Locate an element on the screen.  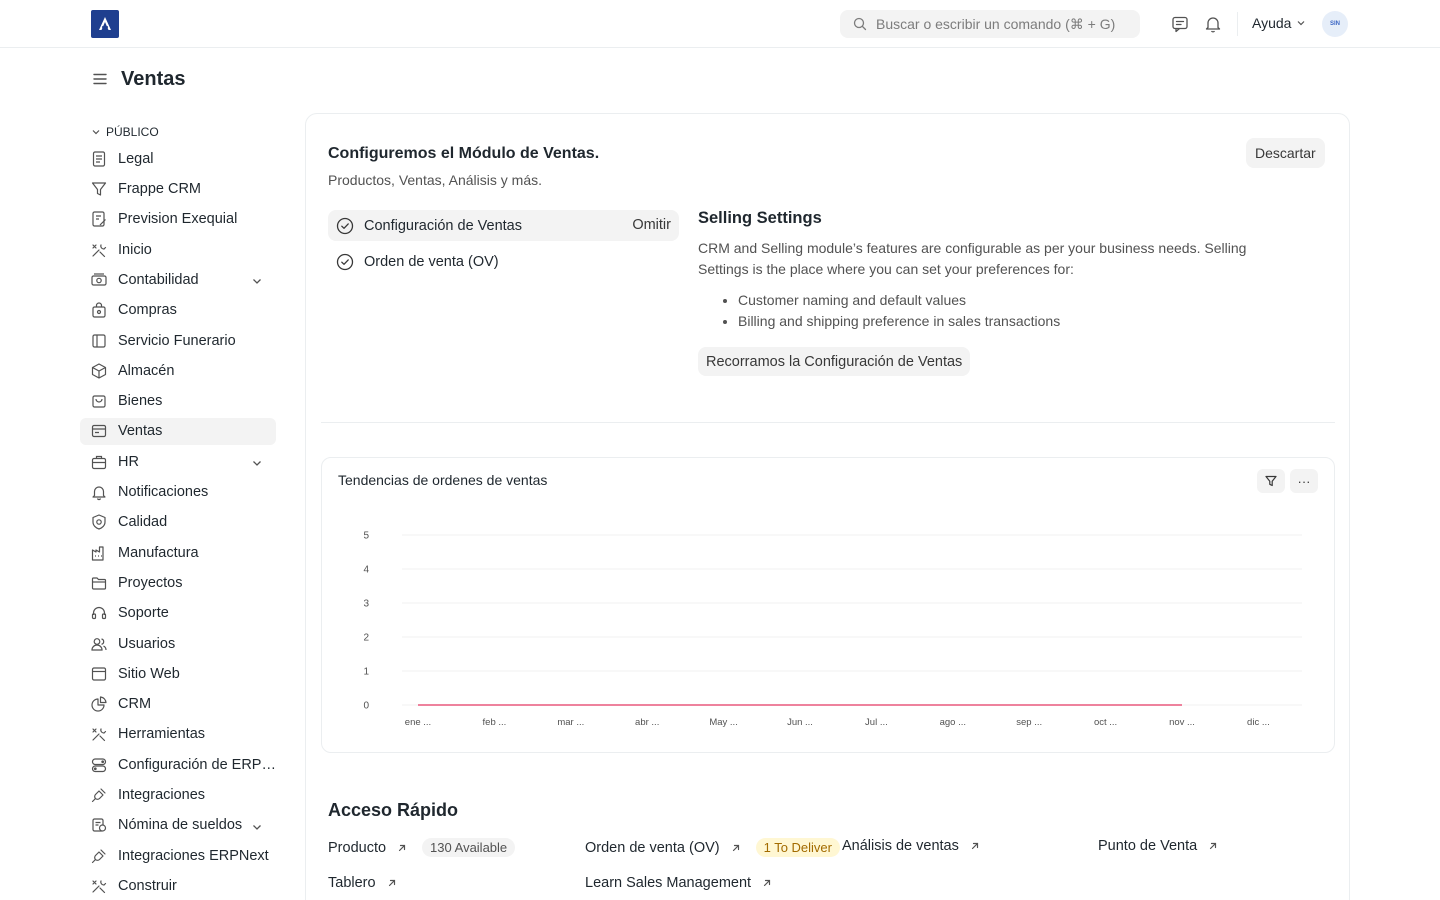
navbar-divider is located at coordinates (1237, 24).